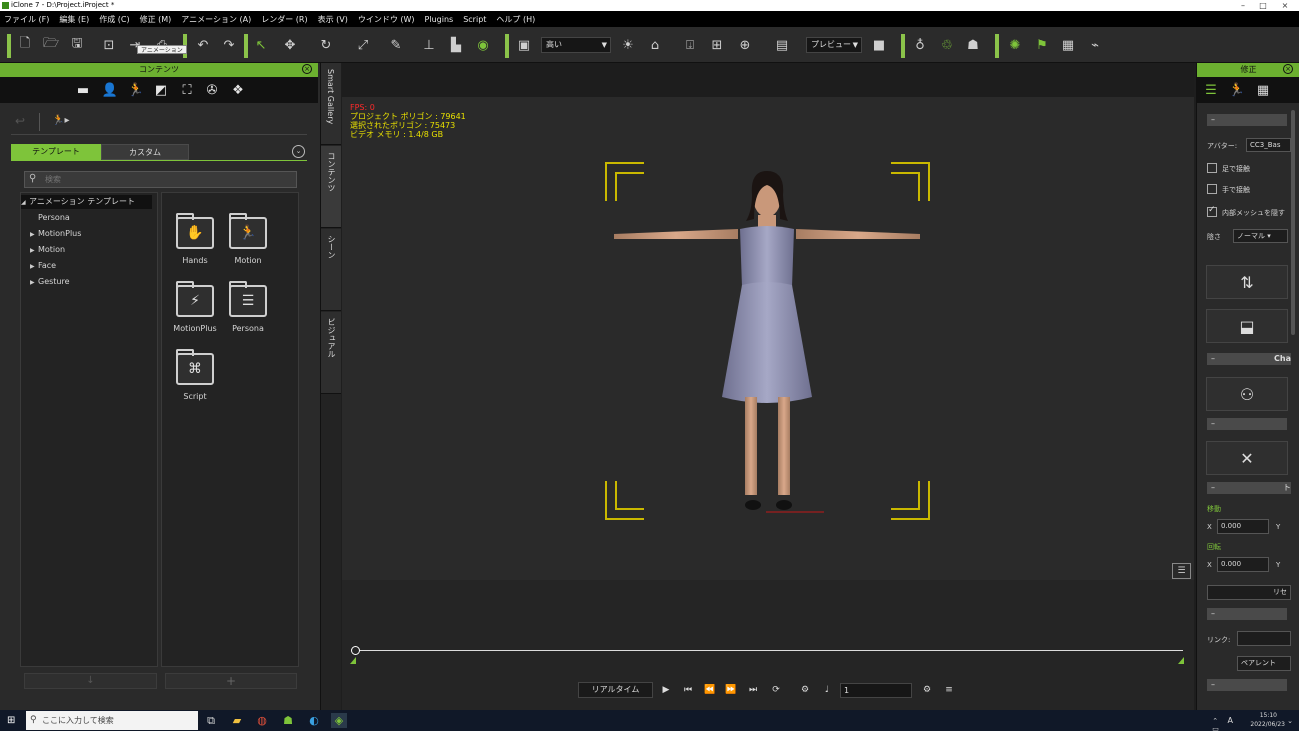  Describe the element at coordinates (1290, 721) in the screenshot. I see `notification-icon: ⌄` at that location.